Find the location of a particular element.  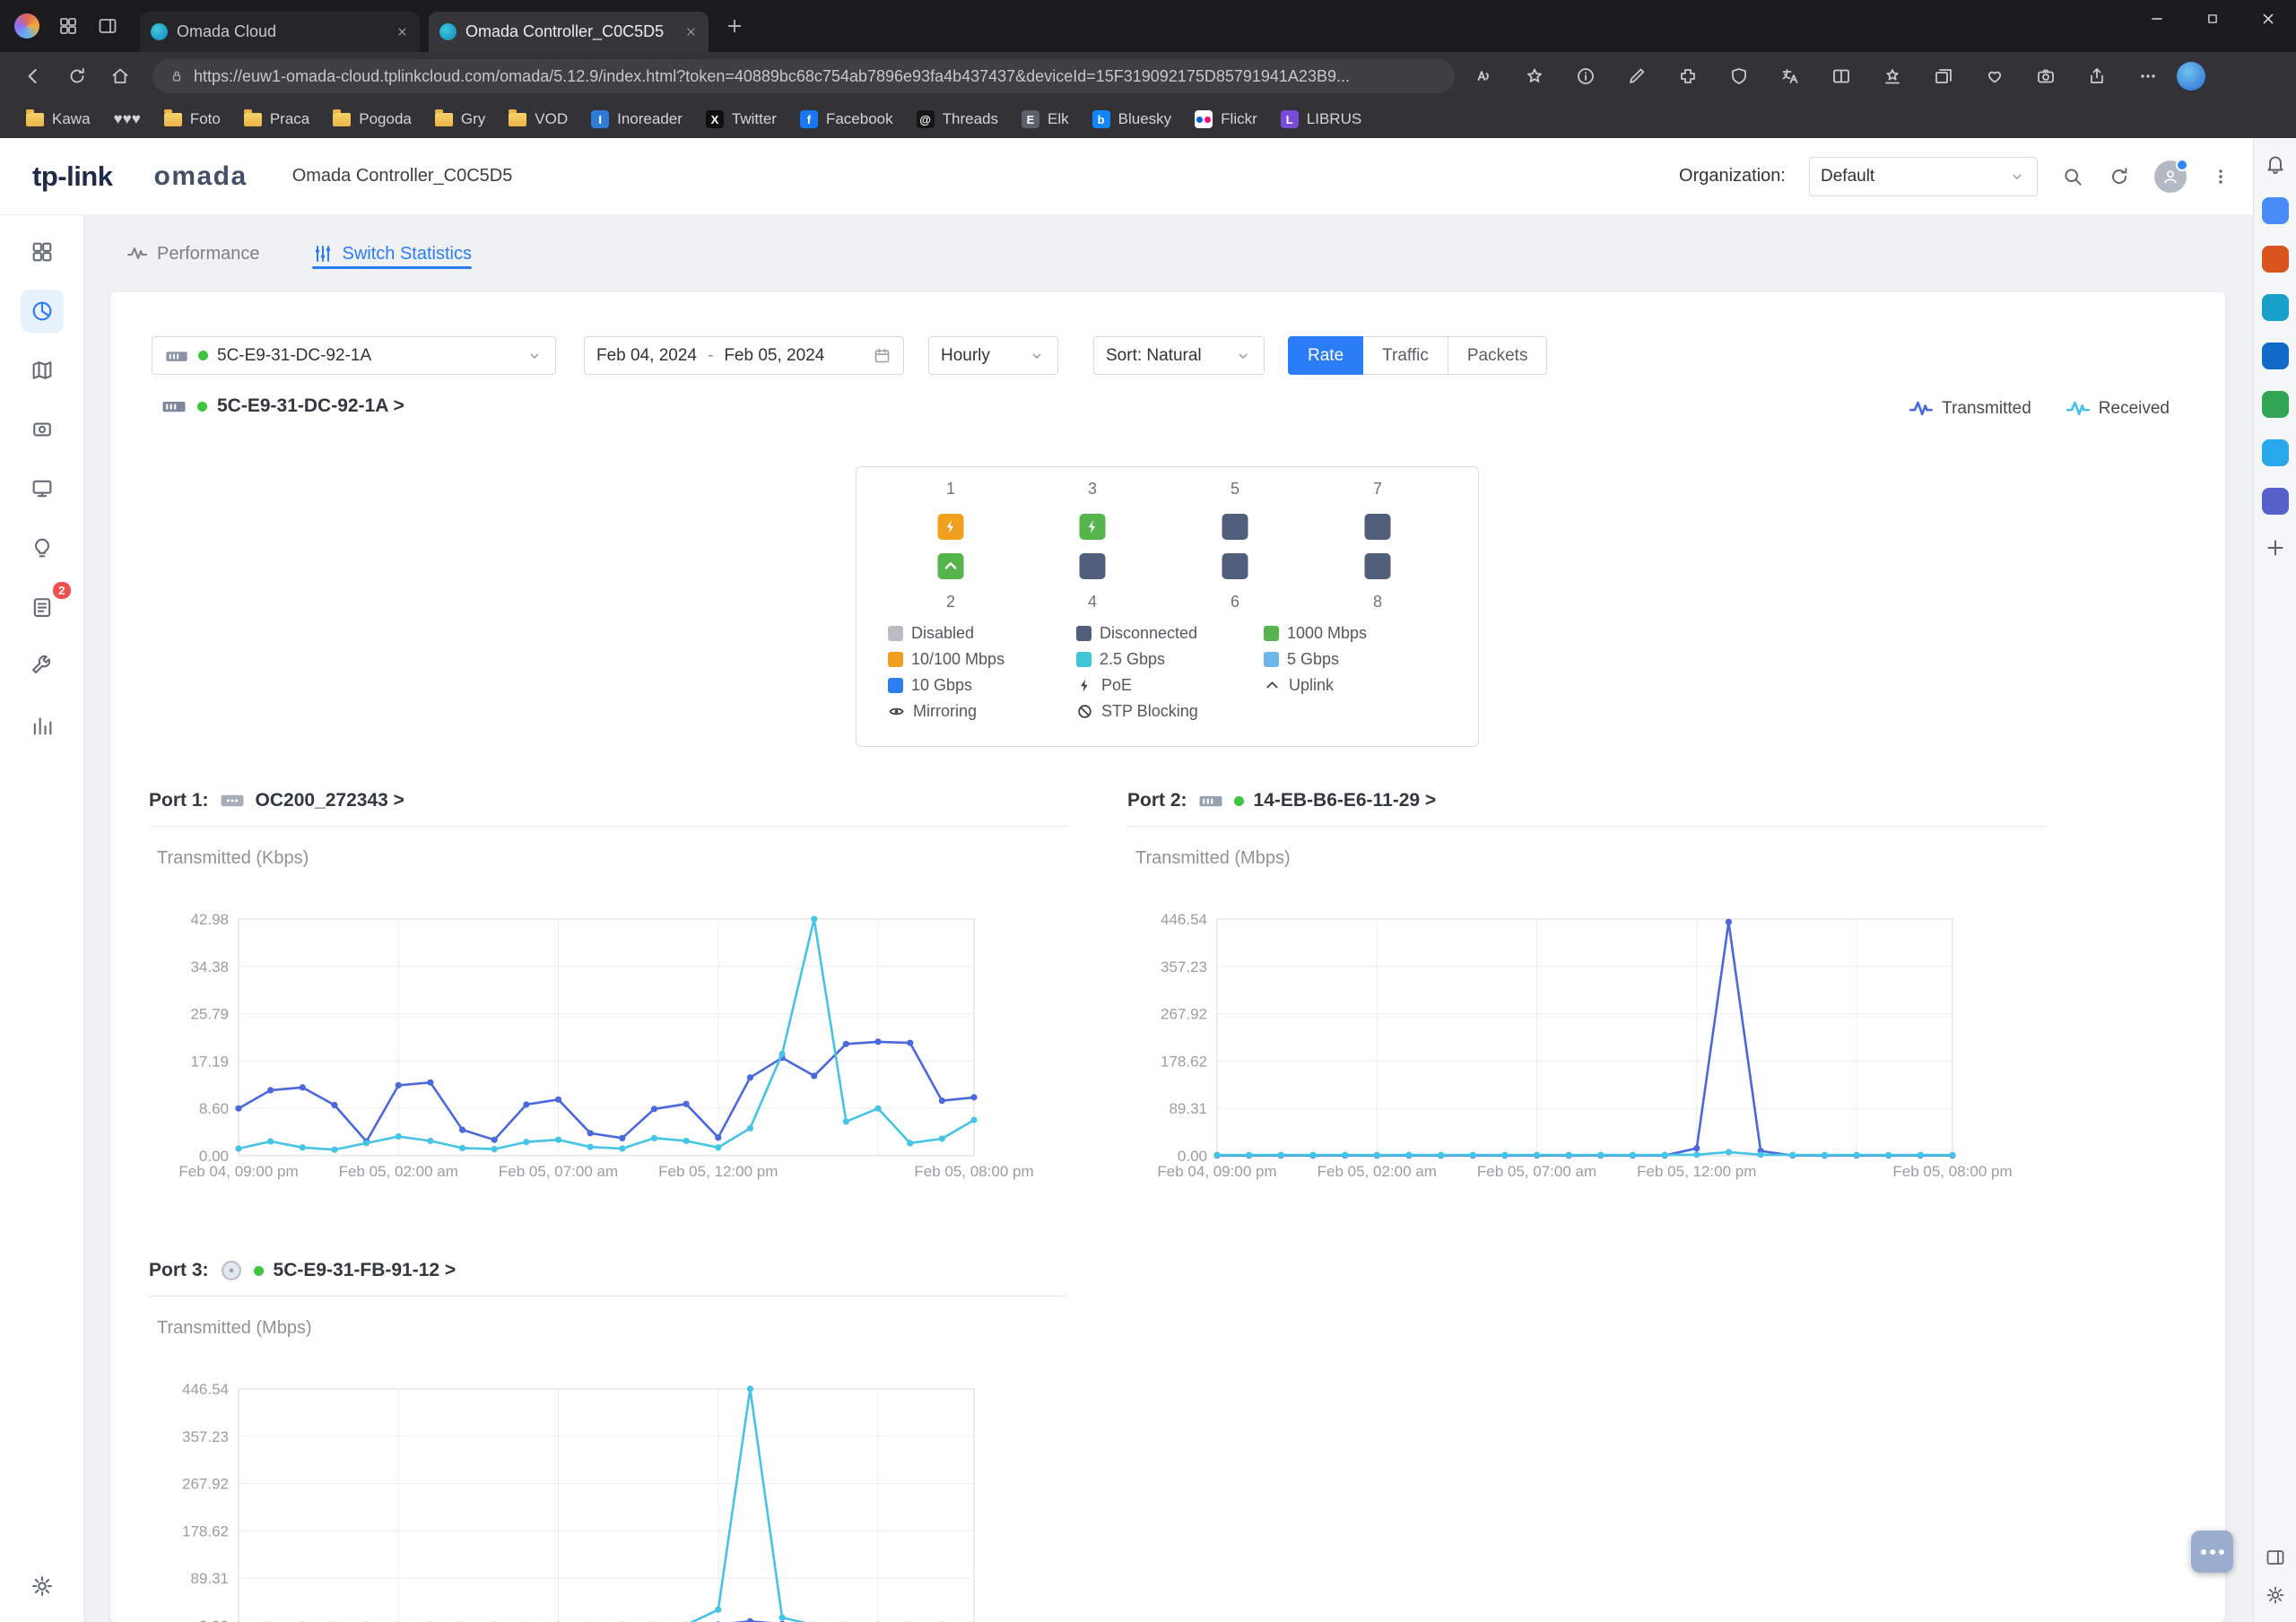

refresh-icon is located at coordinates (2119, 176).